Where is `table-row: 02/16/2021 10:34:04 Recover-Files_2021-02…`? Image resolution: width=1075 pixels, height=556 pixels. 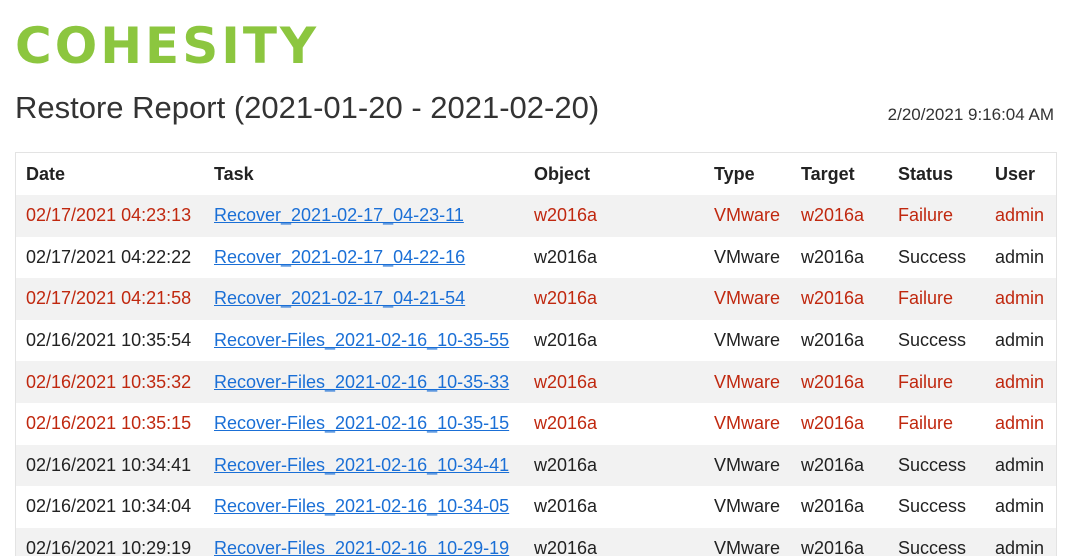 table-row: 02/16/2021 10:34:04 Recover-Files_2021-02… is located at coordinates (536, 507).